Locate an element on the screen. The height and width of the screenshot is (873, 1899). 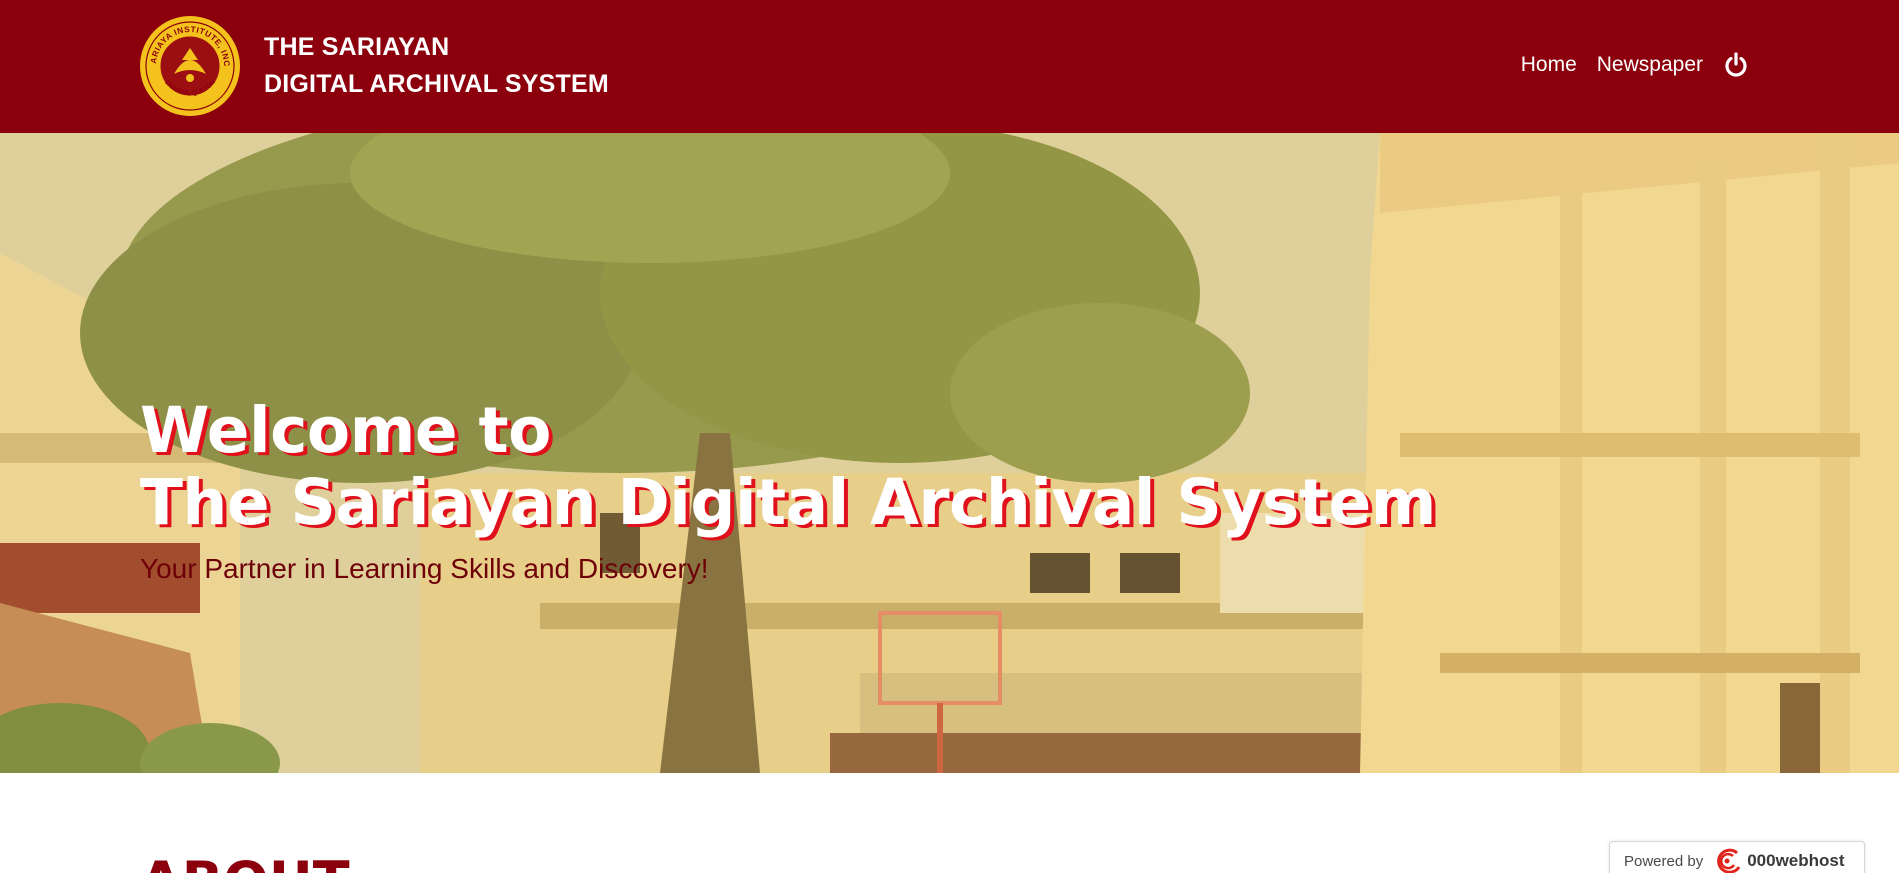
power-icon is located at coordinates (1736, 65).